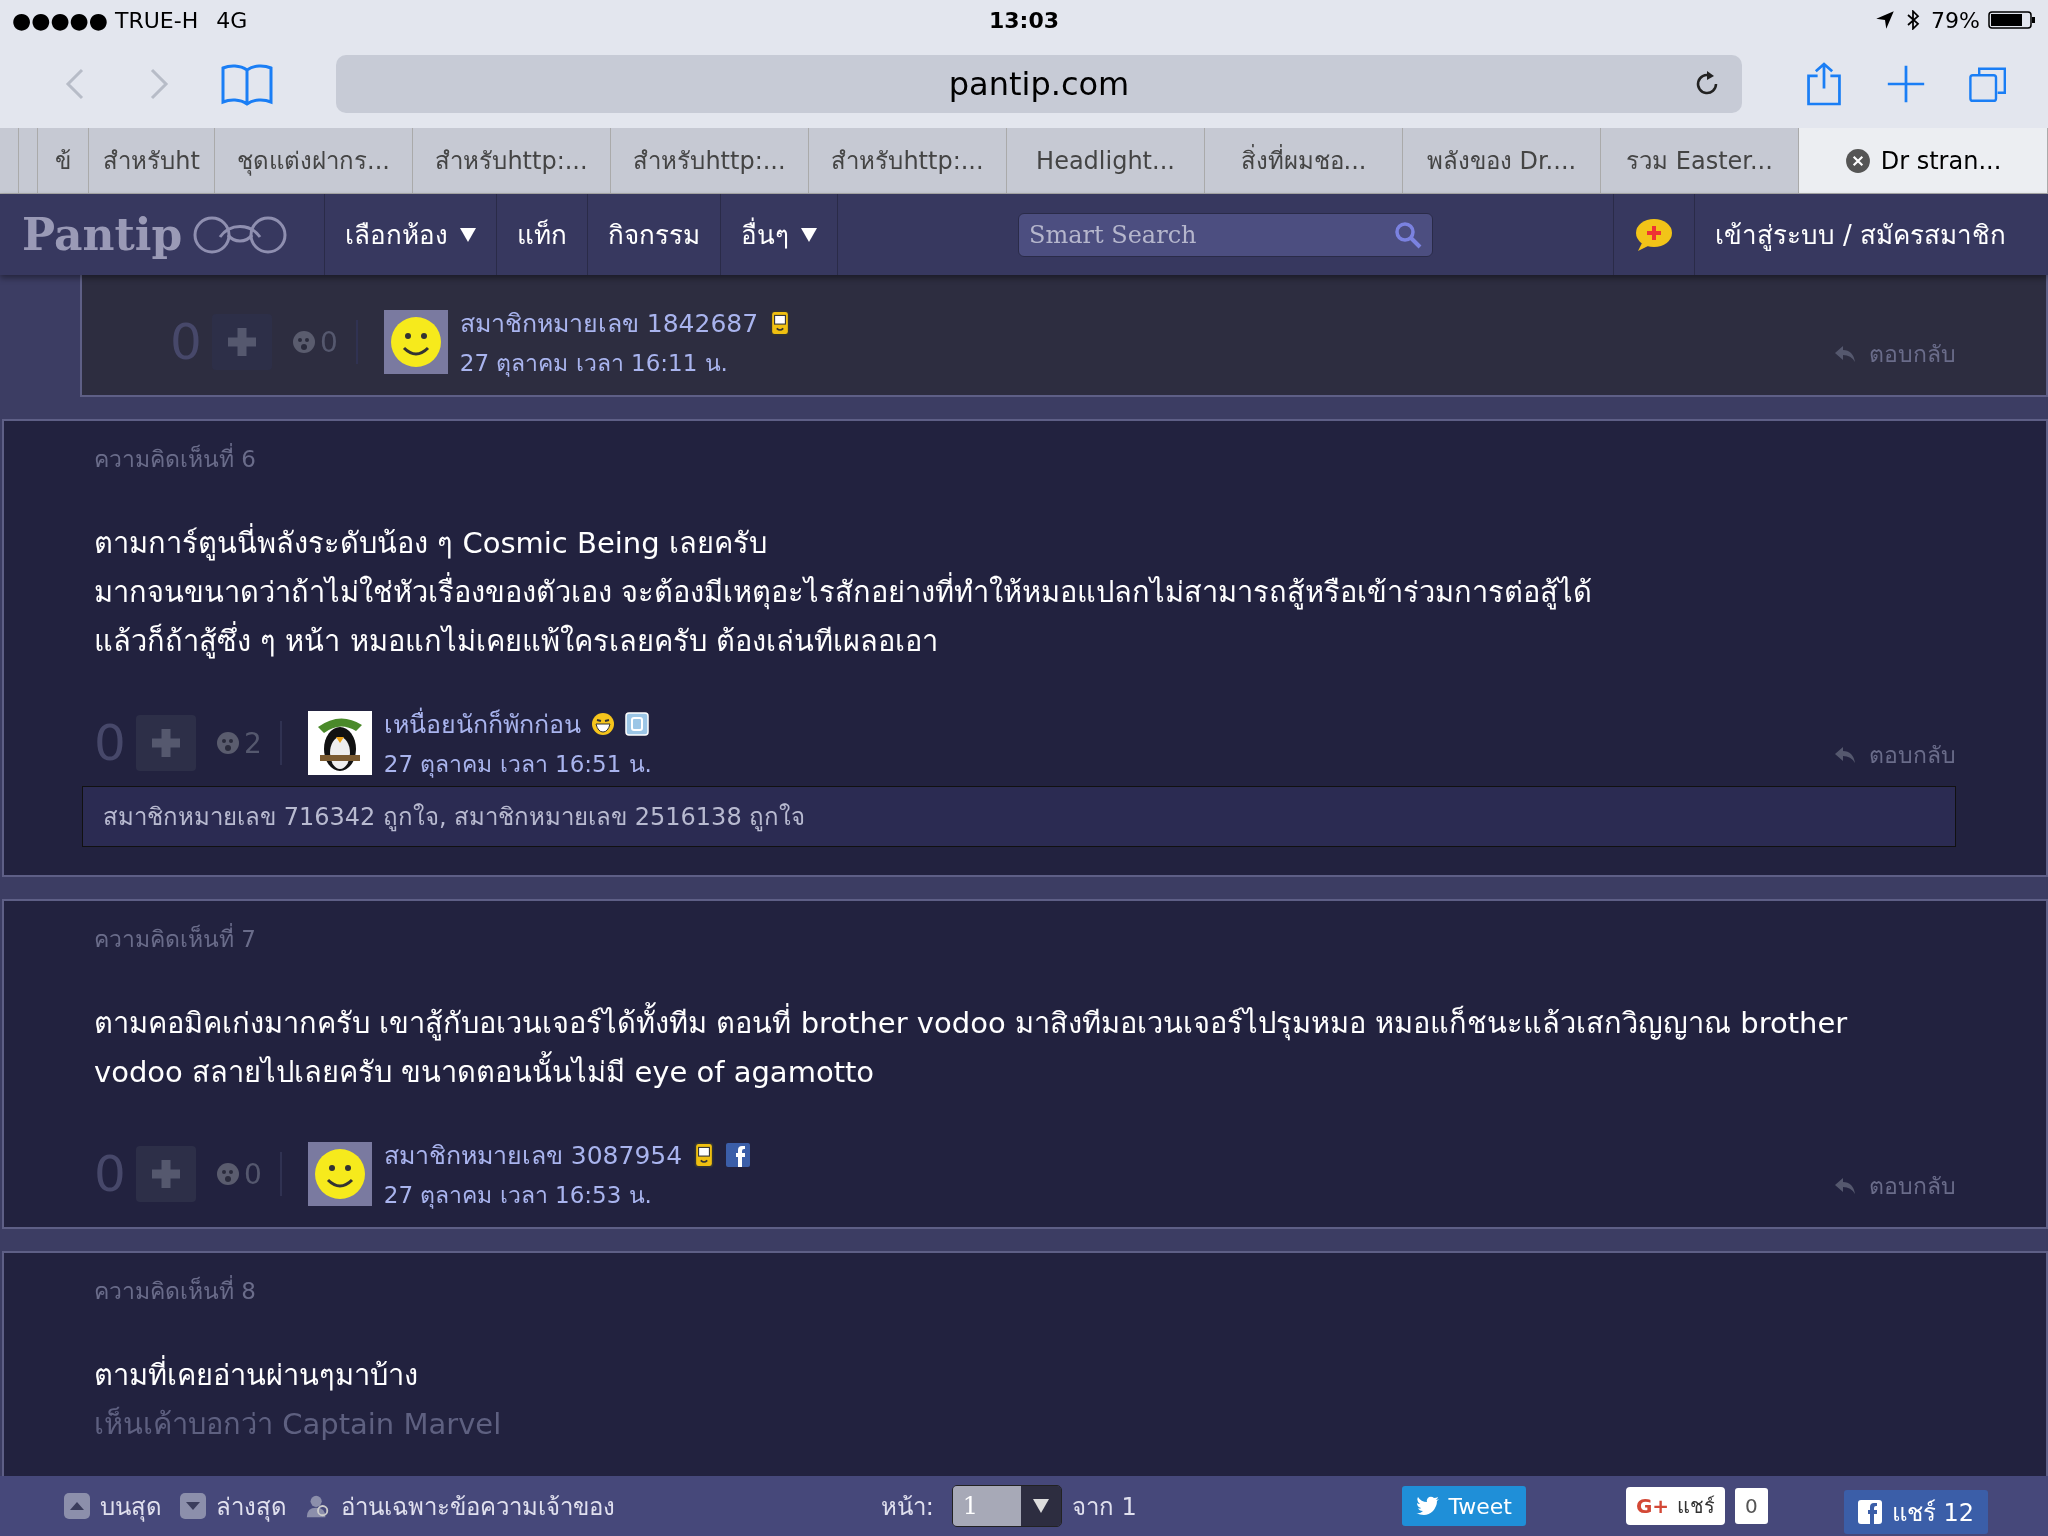 The width and height of the screenshot is (2048, 1536). Describe the element at coordinates (995, 592) in the screenshot. I see `comment-text: มากจนขนาดว่าถ้าไม่ใช่หัวเรื่องของตัวเอง จะต้องมีเหตุอะไรสักอย่างที่ทำให้หมอแปลกไม่สามารถสู้หรือเข้าร่วมการต่อสู้ได้` at that location.